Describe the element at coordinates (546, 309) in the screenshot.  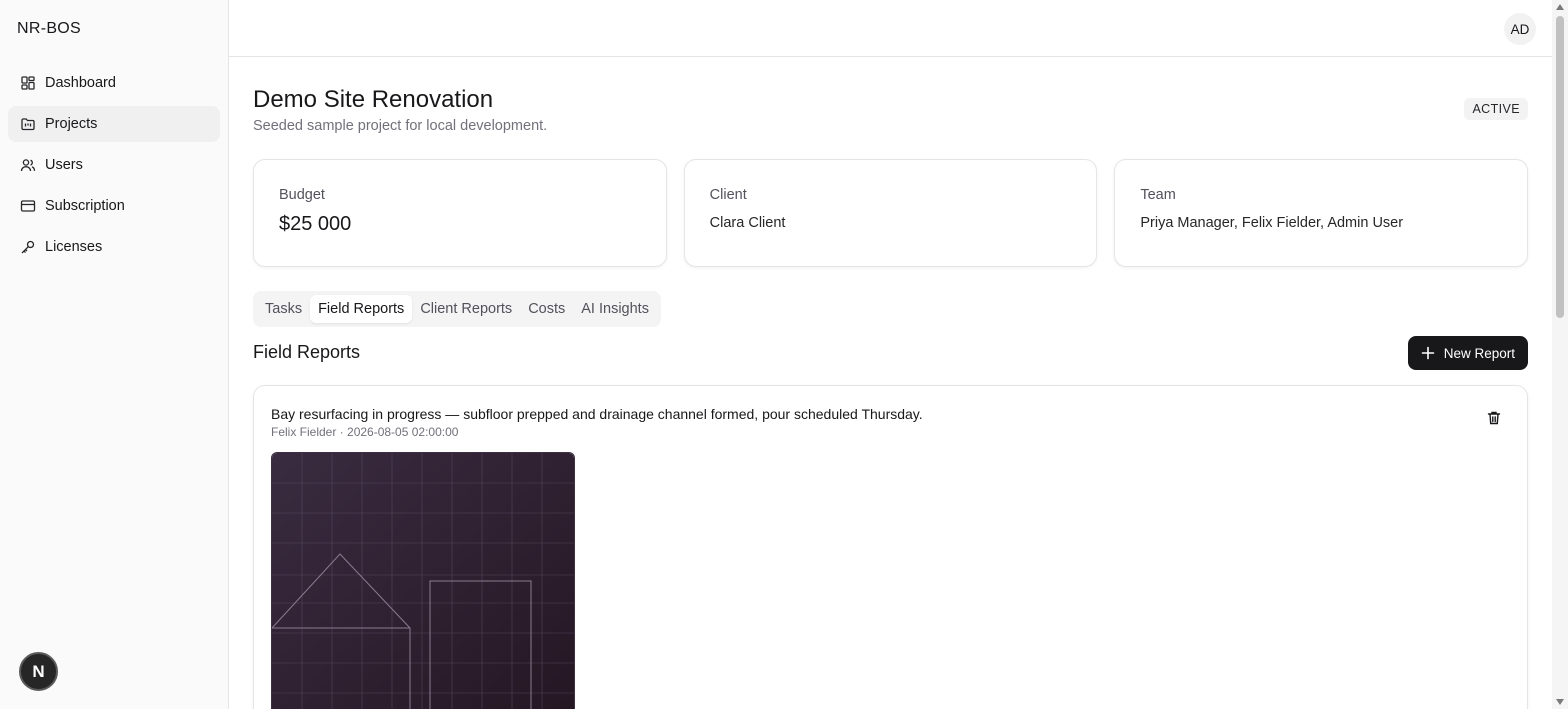
I see `tab-costs: Costs` at that location.